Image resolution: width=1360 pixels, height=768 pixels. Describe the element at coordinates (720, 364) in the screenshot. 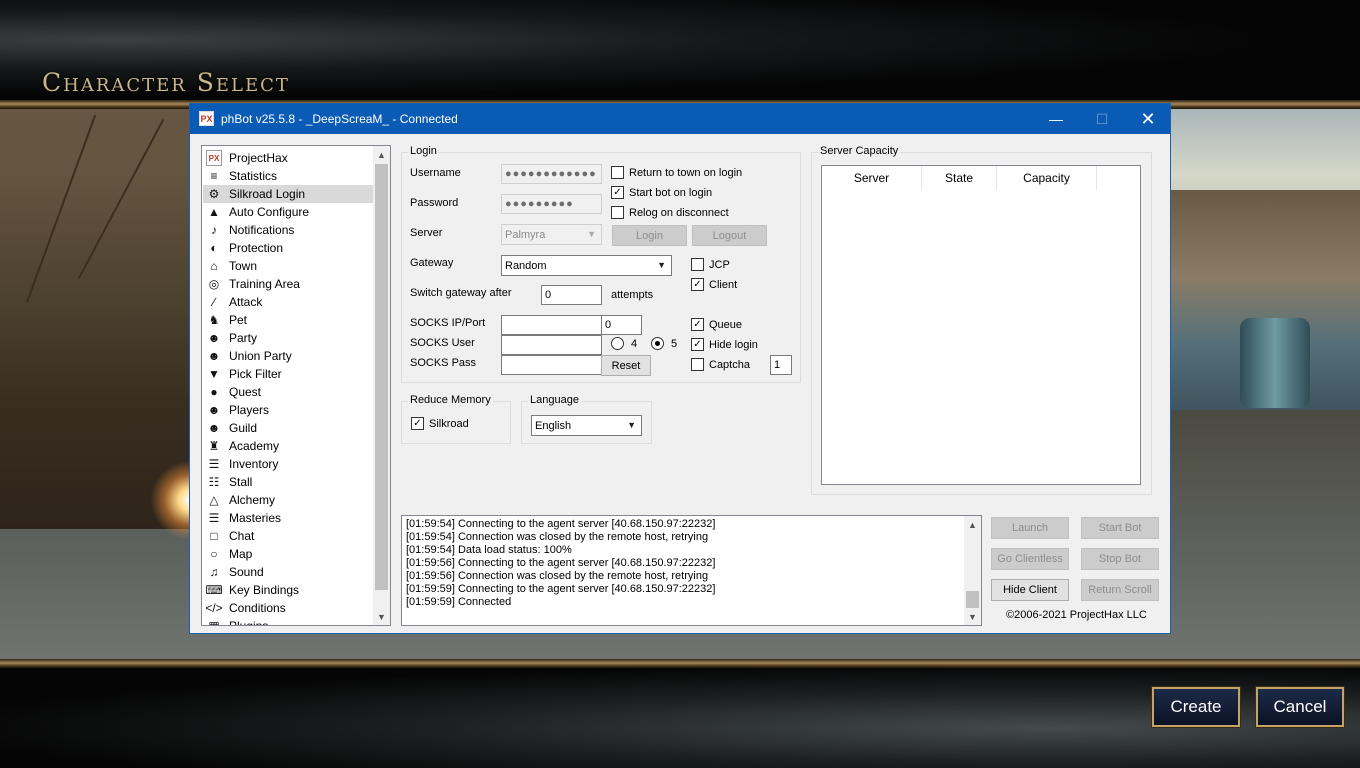

I see `captcha-checkbox: Captcha` at that location.